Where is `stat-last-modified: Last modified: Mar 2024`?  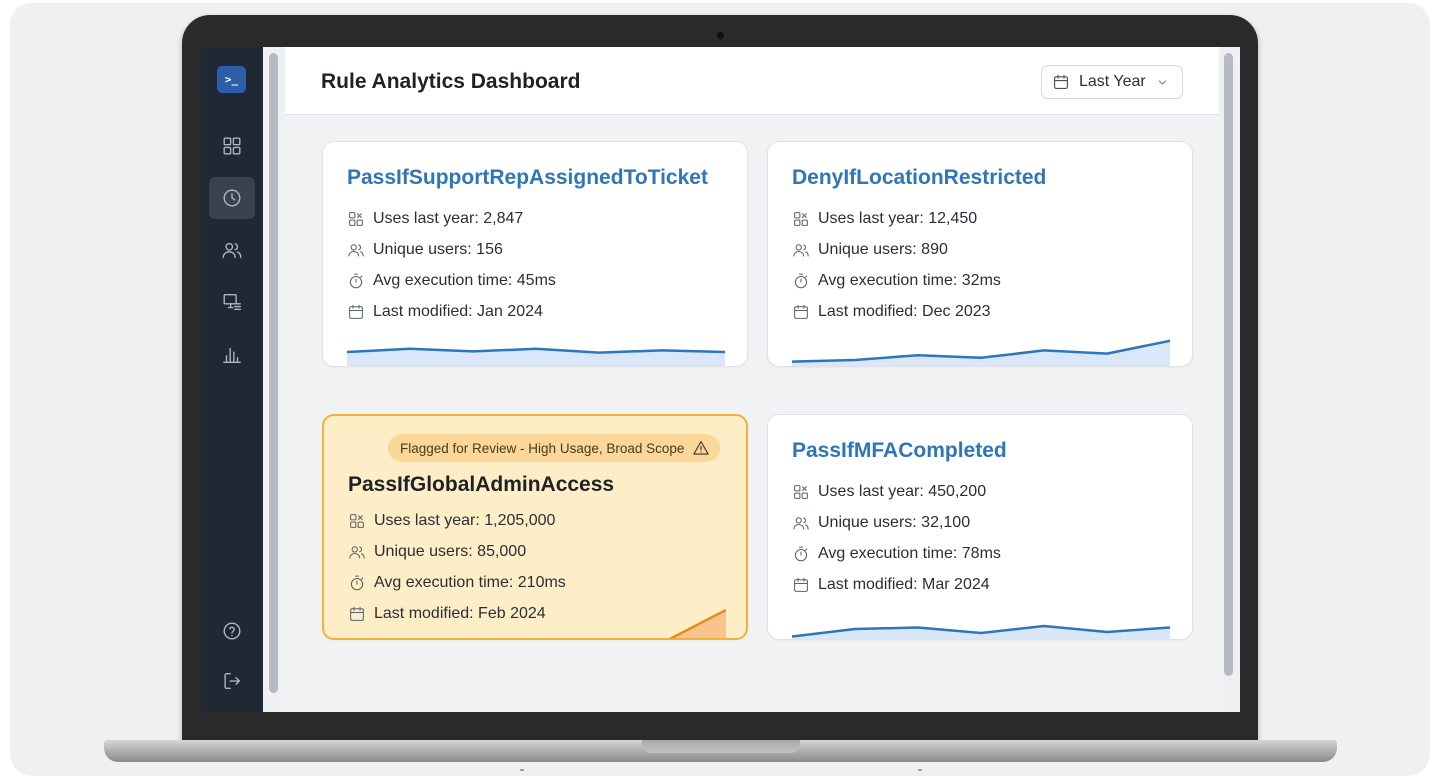 stat-last-modified: Last modified: Mar 2024 is located at coordinates (891, 585).